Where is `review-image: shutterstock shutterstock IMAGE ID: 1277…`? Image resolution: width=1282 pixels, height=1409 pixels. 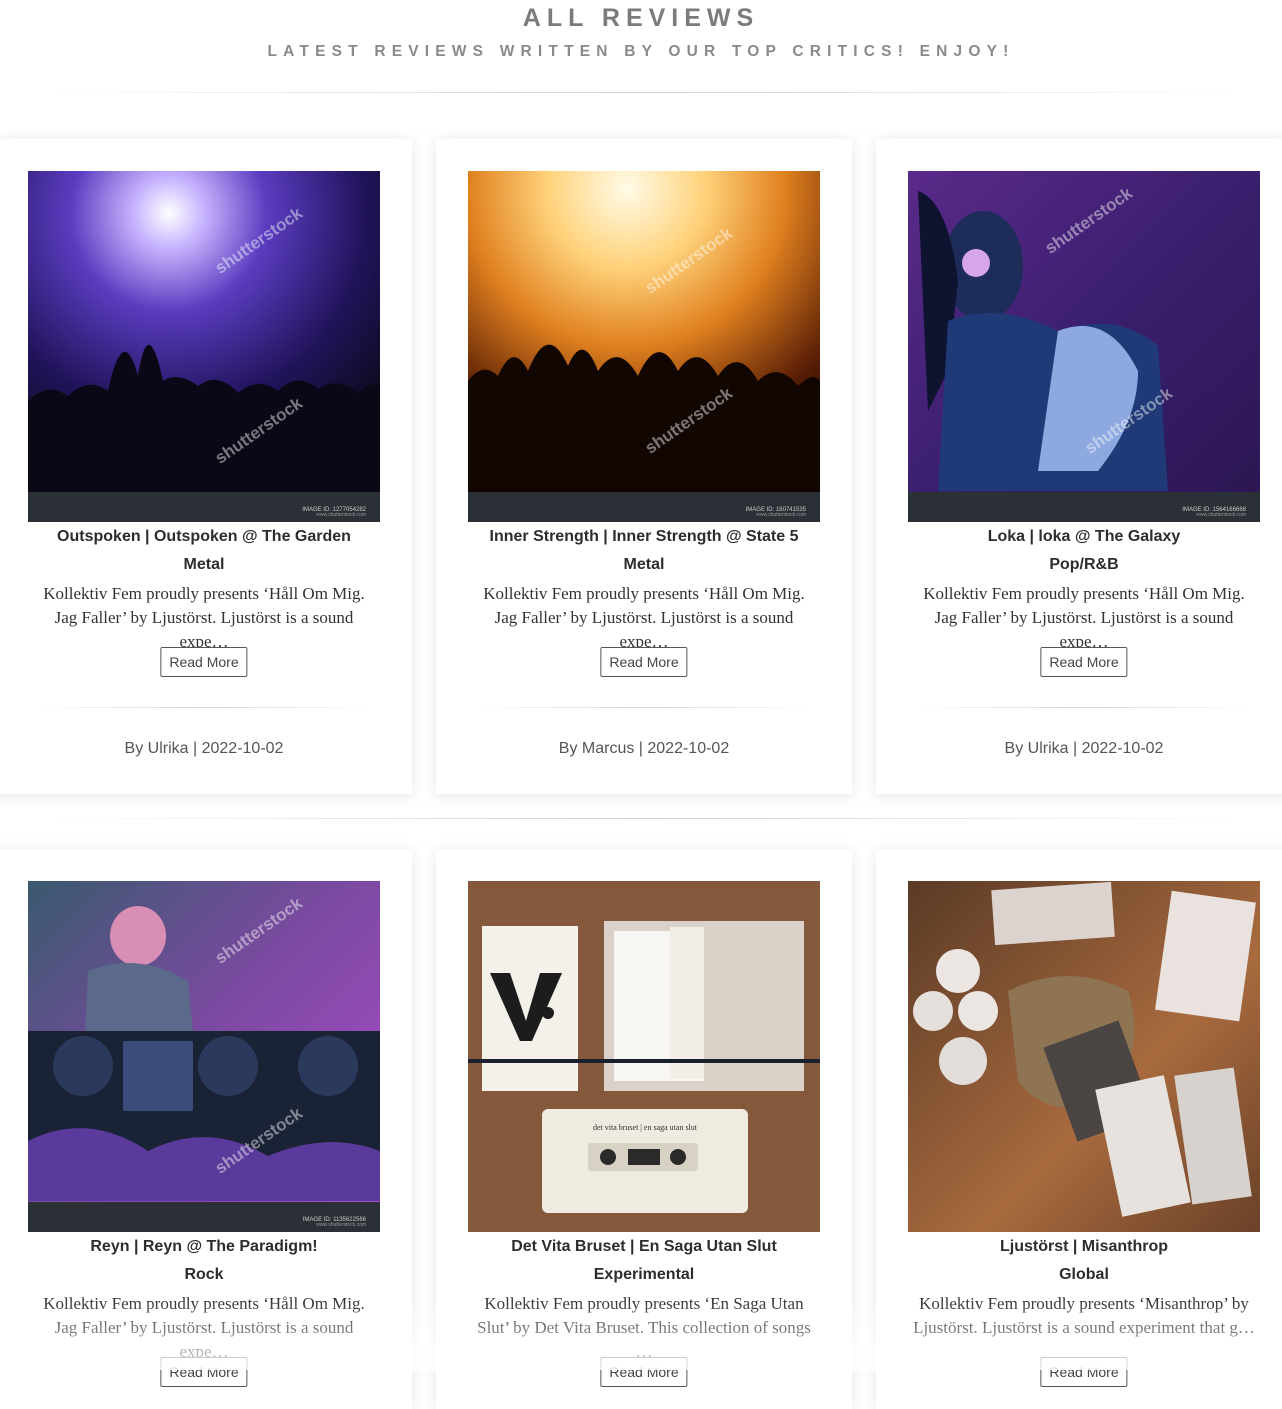
review-image: shutterstock shutterstock IMAGE ID: 1277… is located at coordinates (204, 346).